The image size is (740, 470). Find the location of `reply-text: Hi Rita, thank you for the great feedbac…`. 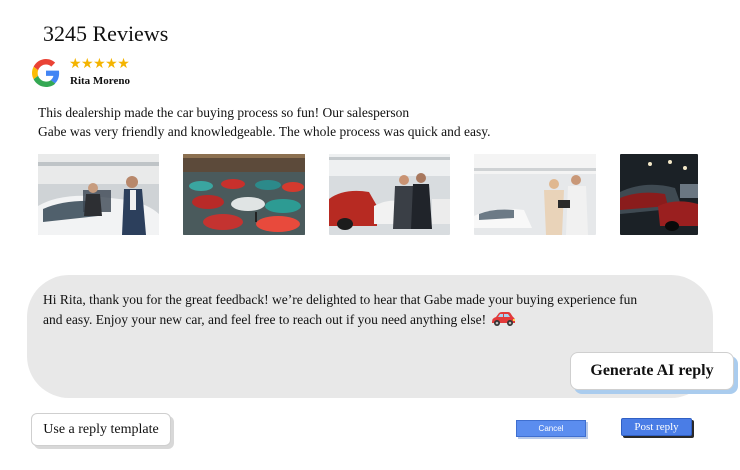

reply-text: Hi Rita, thank you for the great feedbac… is located at coordinates (363, 310).